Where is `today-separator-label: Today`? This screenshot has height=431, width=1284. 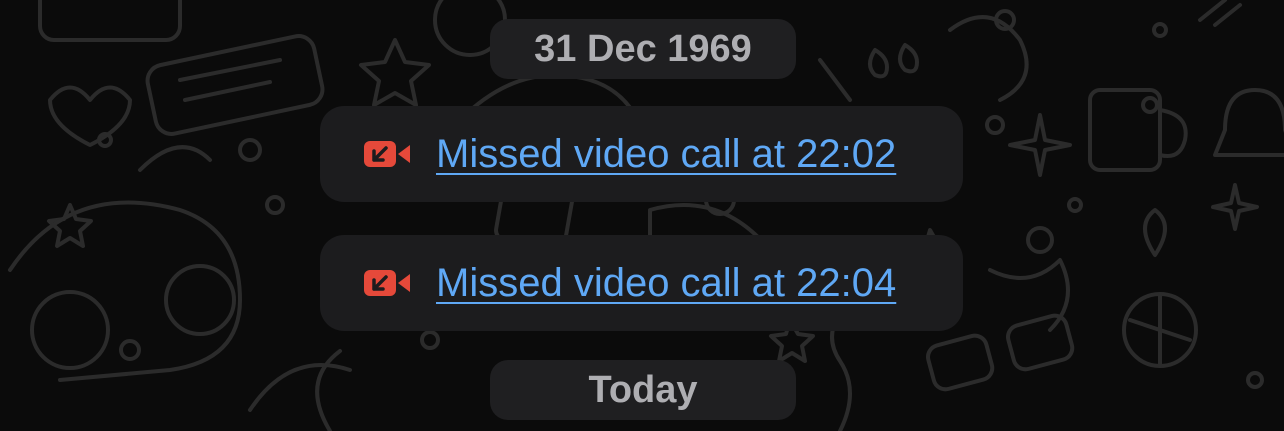
today-separator-label: Today is located at coordinates (643, 389).